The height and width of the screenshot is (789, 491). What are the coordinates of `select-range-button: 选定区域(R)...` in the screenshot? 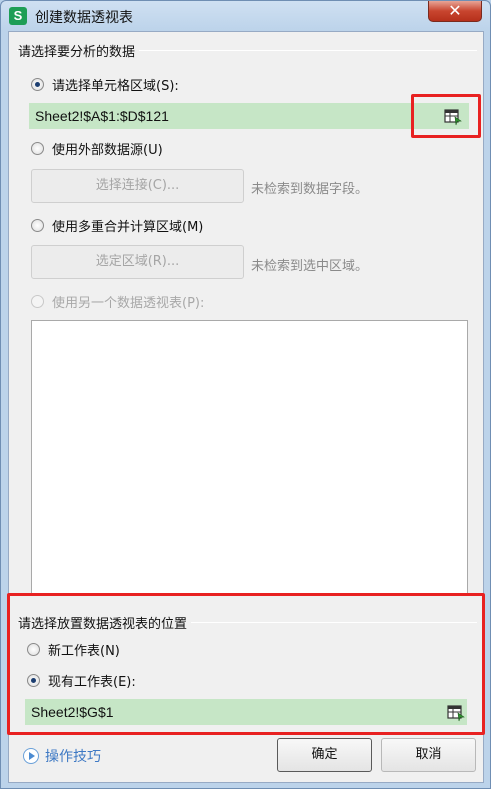 It's located at (137, 262).